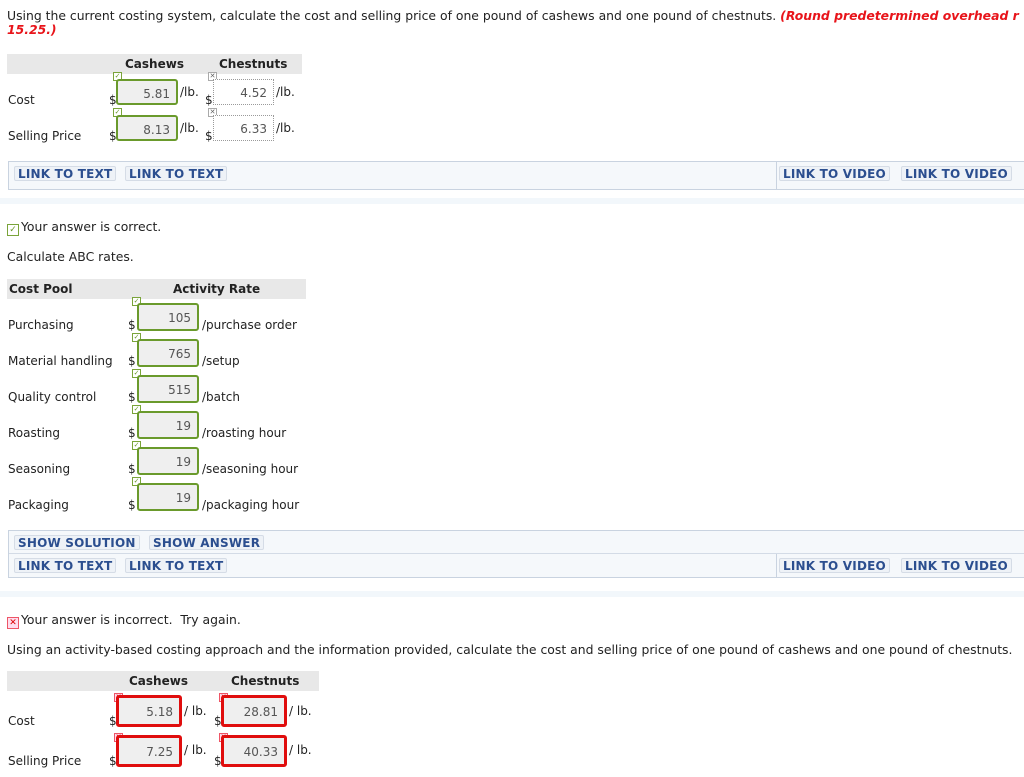 The image size is (1024, 777). I want to click on rate-unit-label: /batch, so click(221, 397).